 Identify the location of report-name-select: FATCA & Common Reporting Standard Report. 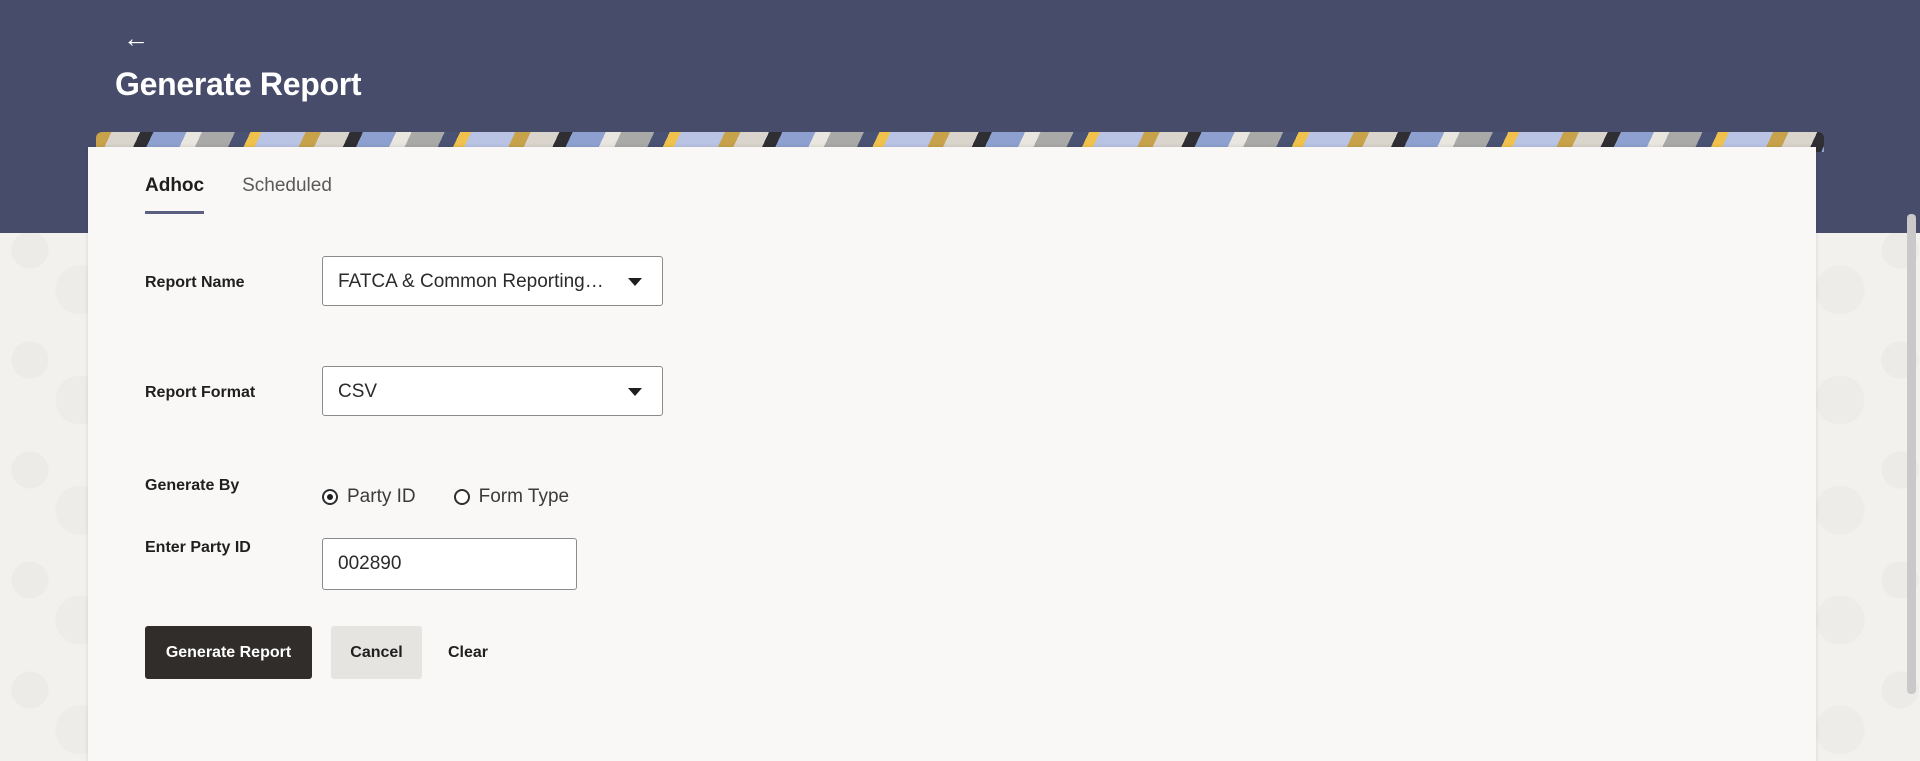
(492, 281).